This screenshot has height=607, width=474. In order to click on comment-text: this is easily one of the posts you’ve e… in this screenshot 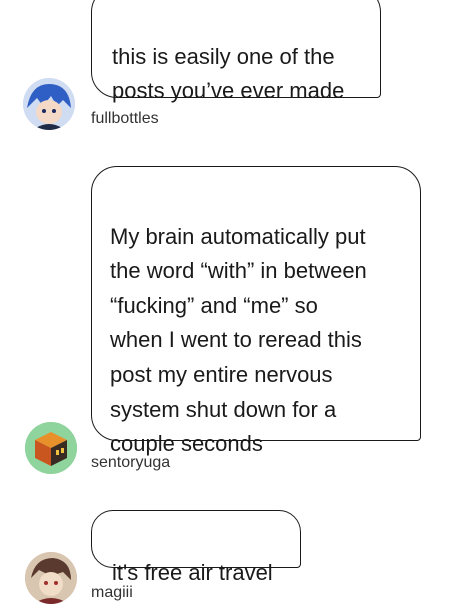, I will do `click(228, 73)`.